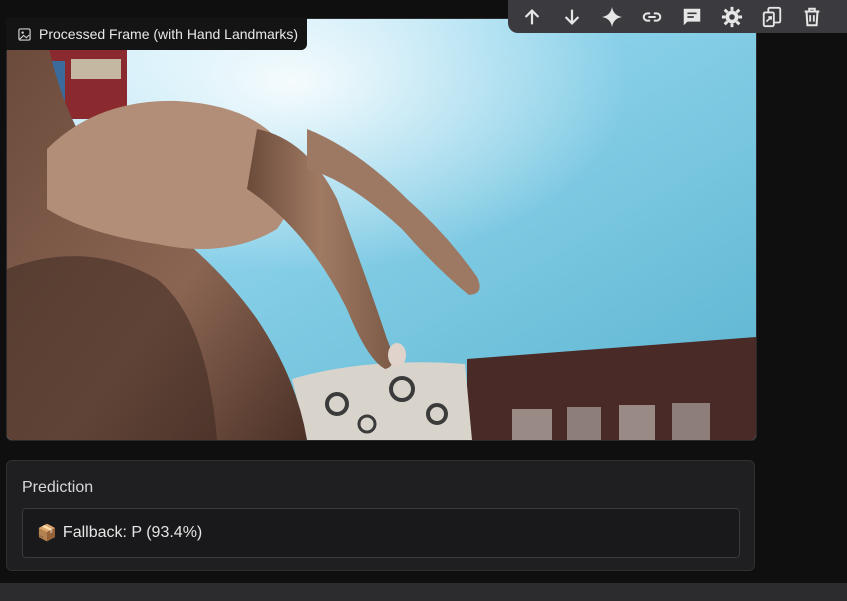 The height and width of the screenshot is (601, 847). I want to click on comment-icon, so click(692, 16).